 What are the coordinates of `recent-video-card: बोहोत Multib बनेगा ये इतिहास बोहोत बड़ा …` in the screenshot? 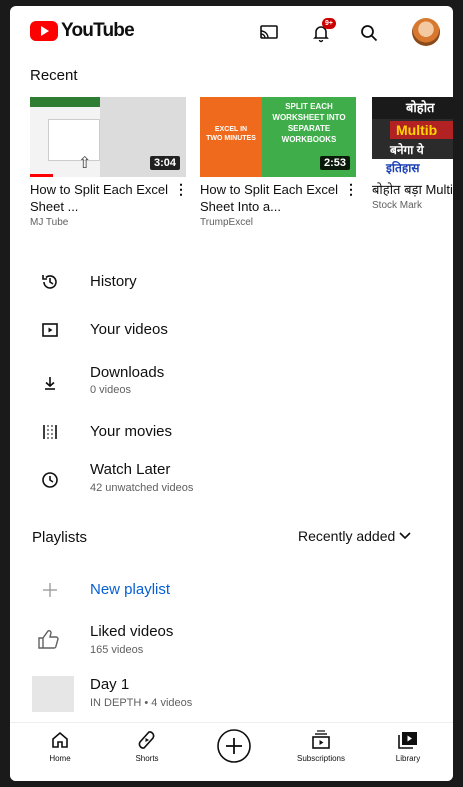 It's located at (412, 154).